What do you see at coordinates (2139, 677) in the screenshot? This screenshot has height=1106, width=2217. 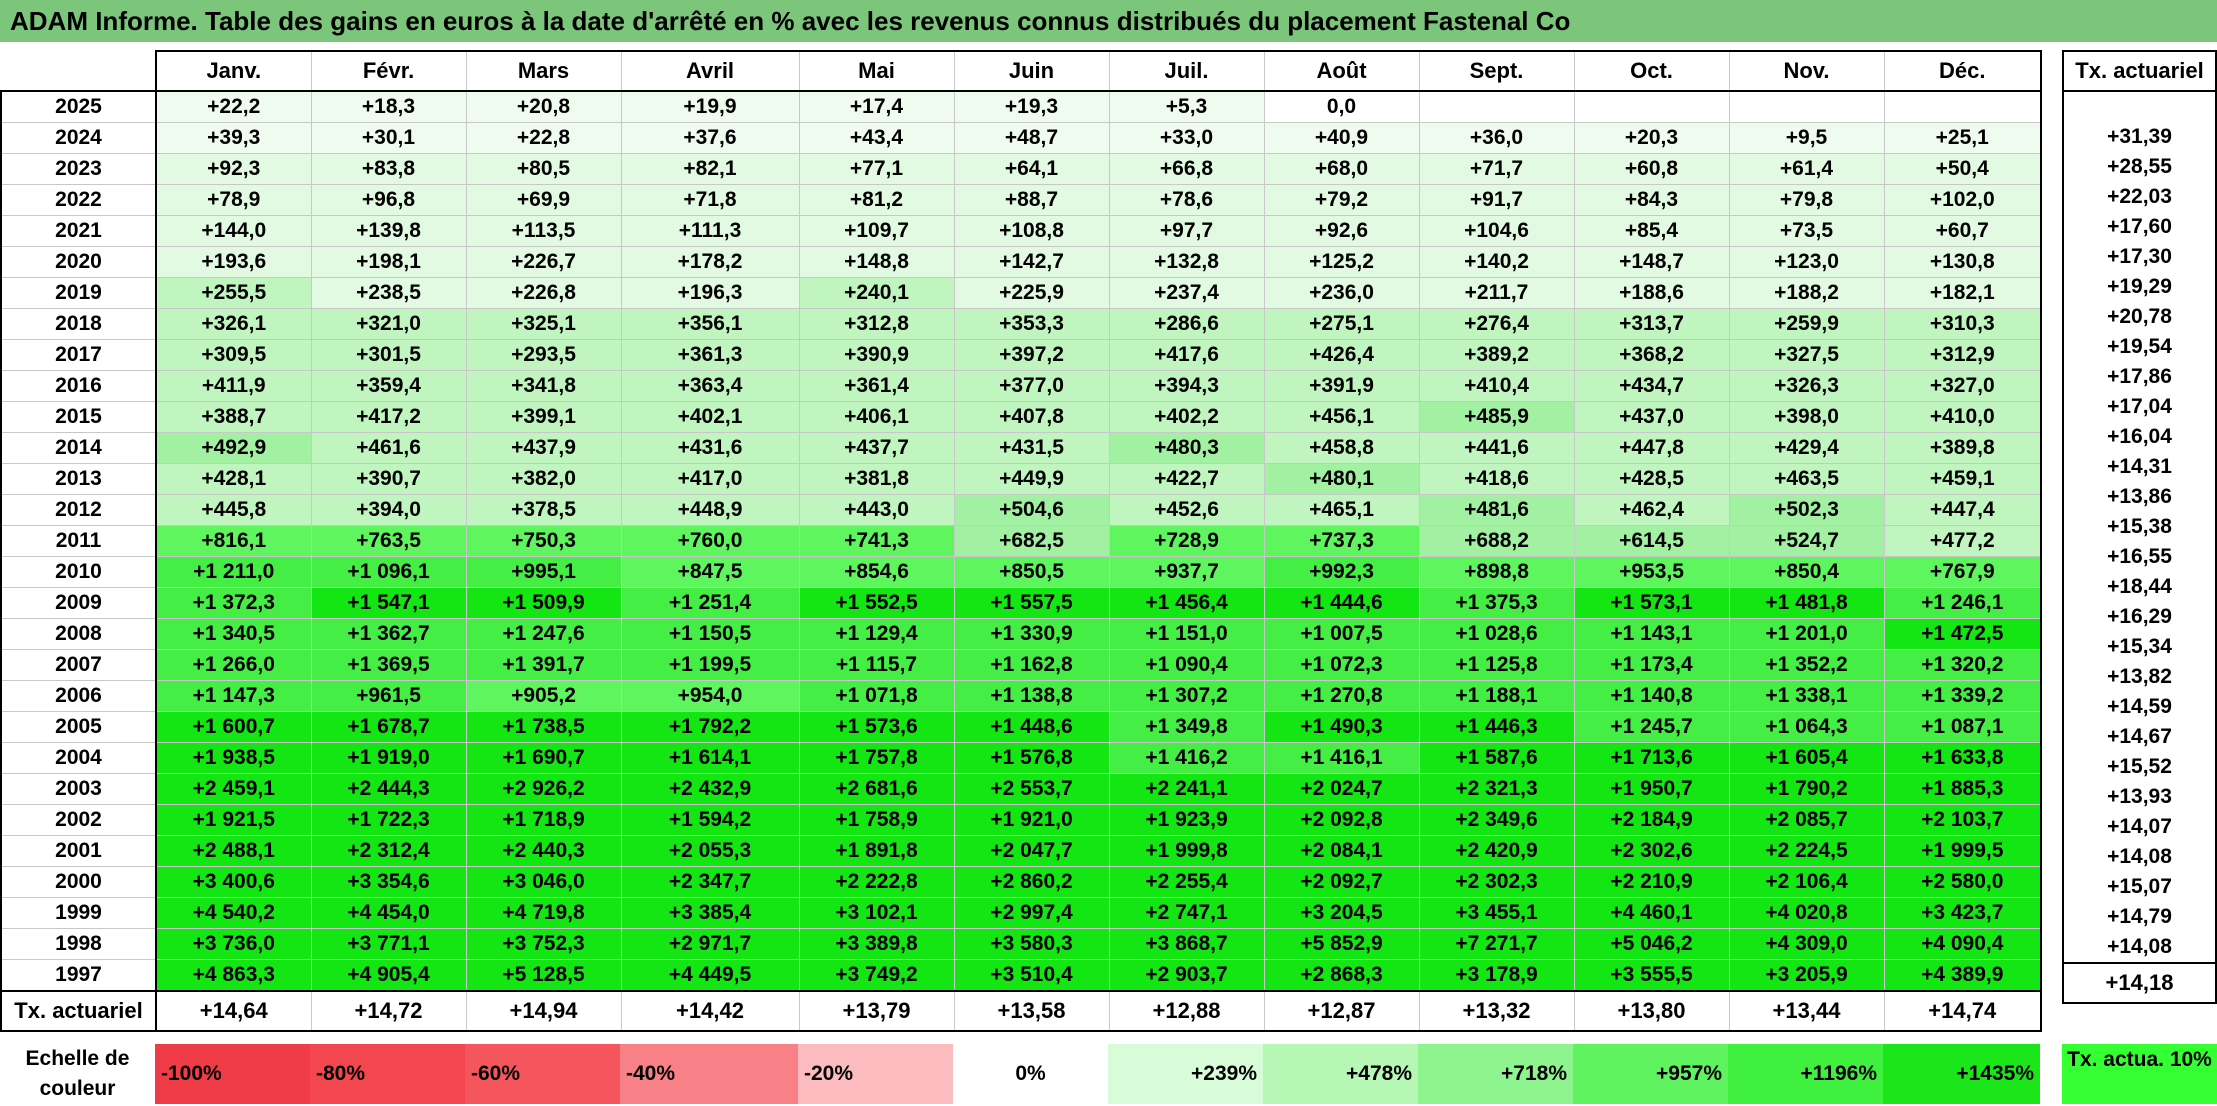 I see `tx-actuariel-value: +13,82` at bounding box center [2139, 677].